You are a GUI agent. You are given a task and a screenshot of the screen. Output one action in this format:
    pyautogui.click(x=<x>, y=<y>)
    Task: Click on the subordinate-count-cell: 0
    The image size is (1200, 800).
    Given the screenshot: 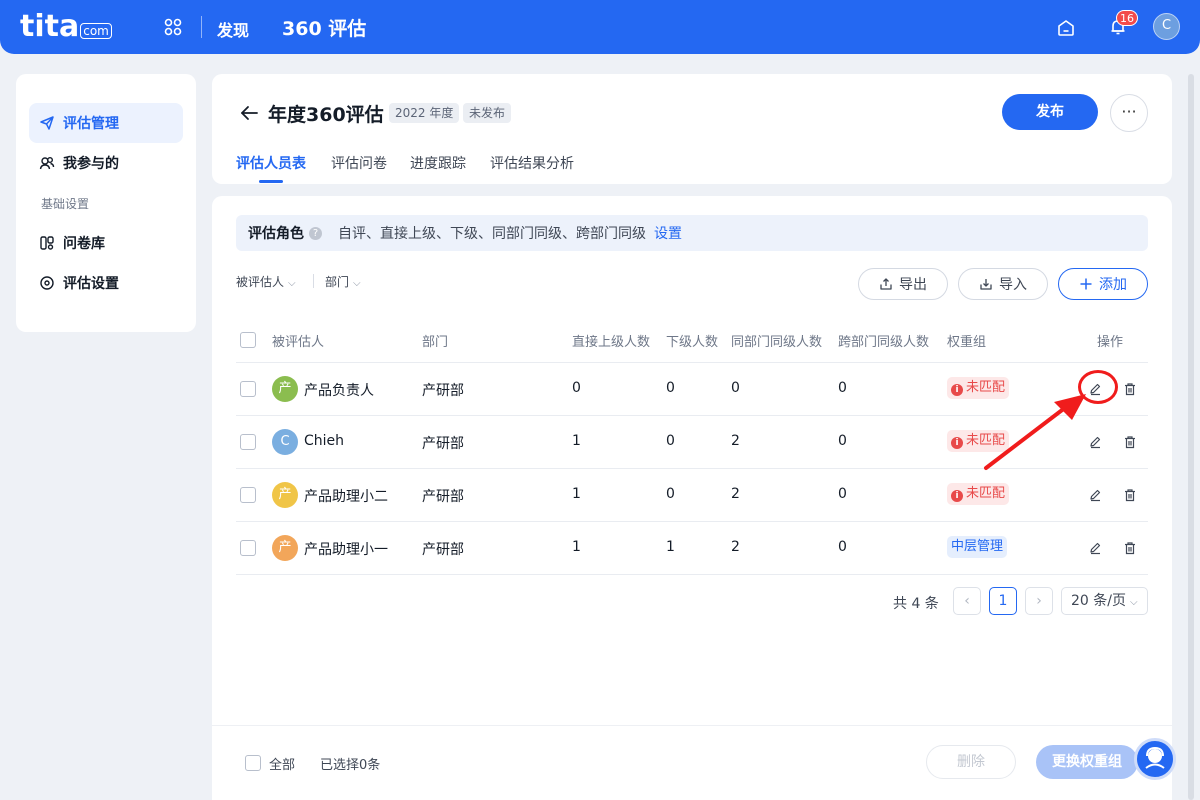 What is the action you would take?
    pyautogui.click(x=670, y=494)
    